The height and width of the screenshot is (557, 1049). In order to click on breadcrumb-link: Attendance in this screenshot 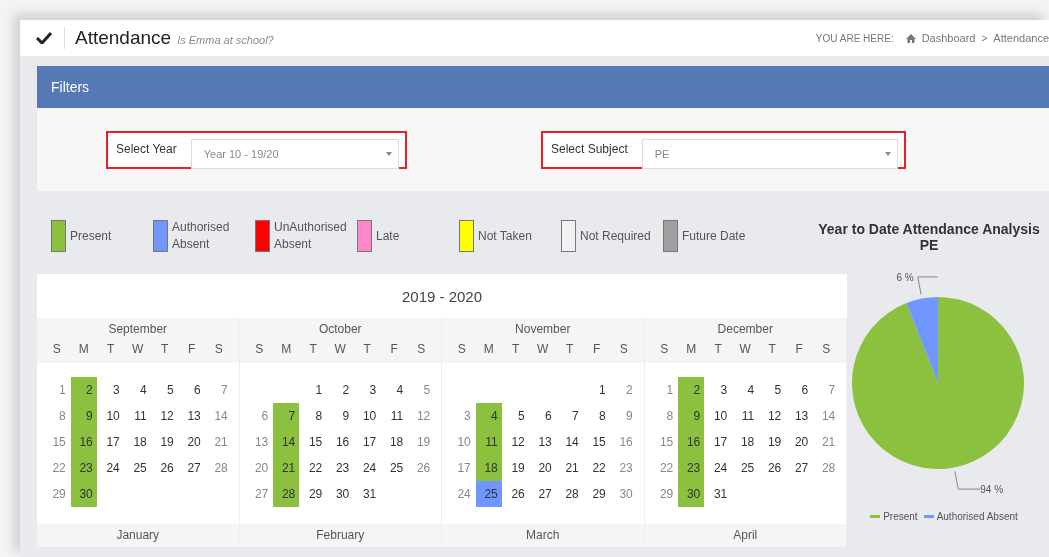, I will do `click(1021, 38)`.